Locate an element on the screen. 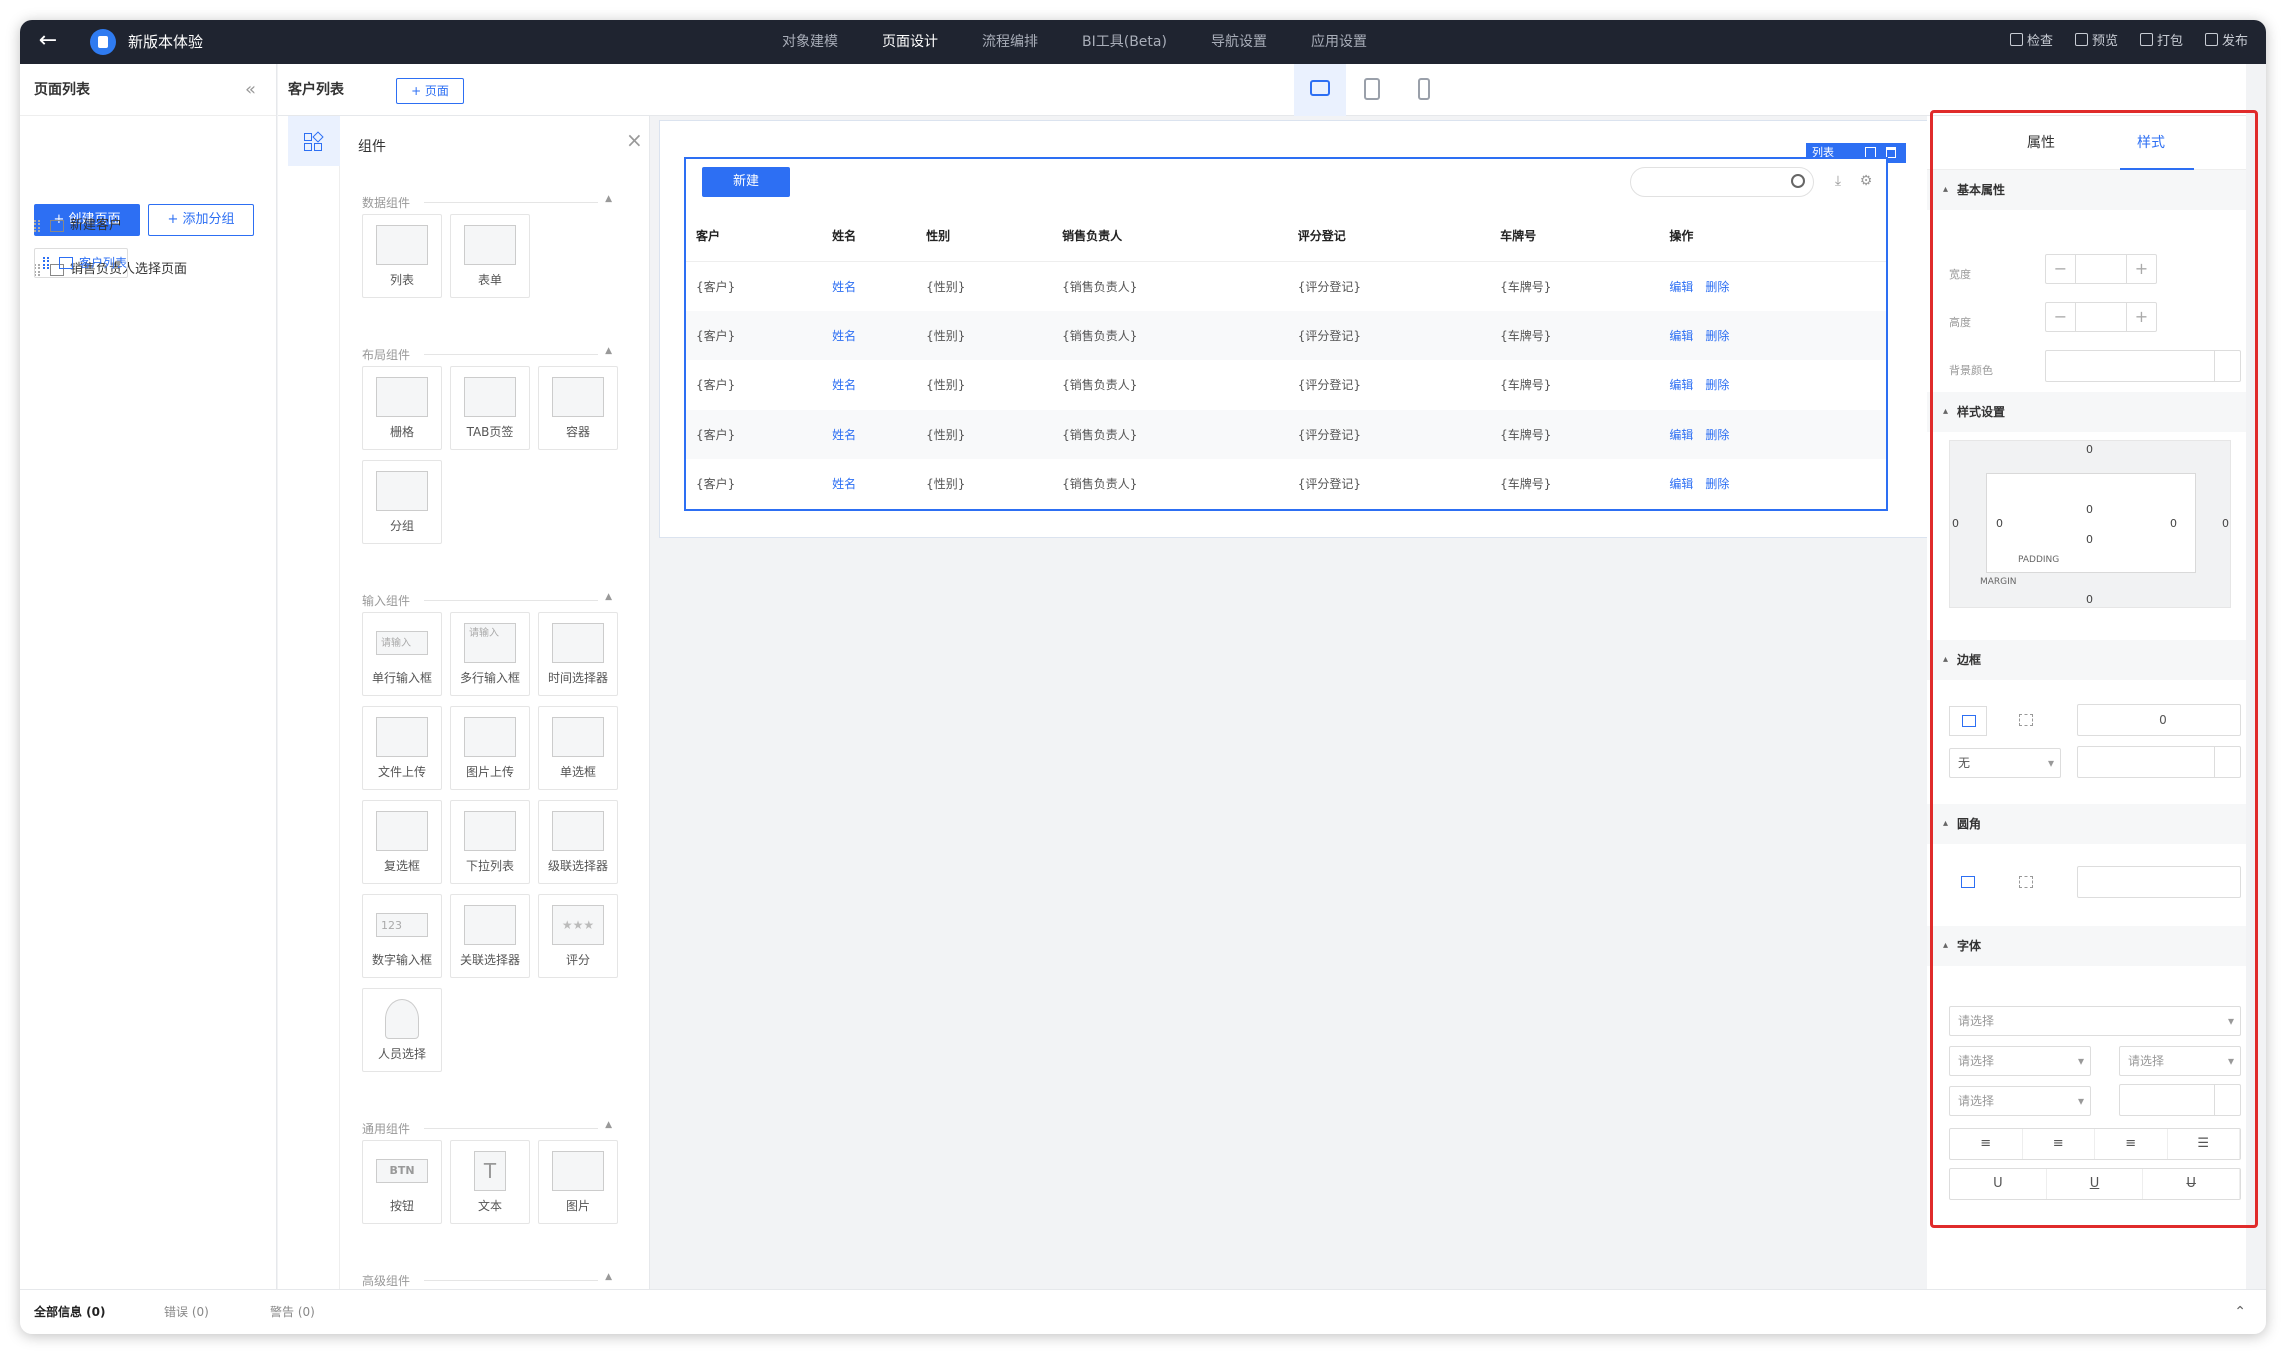  page-item-selected: 客户列表 is located at coordinates (81, 263).